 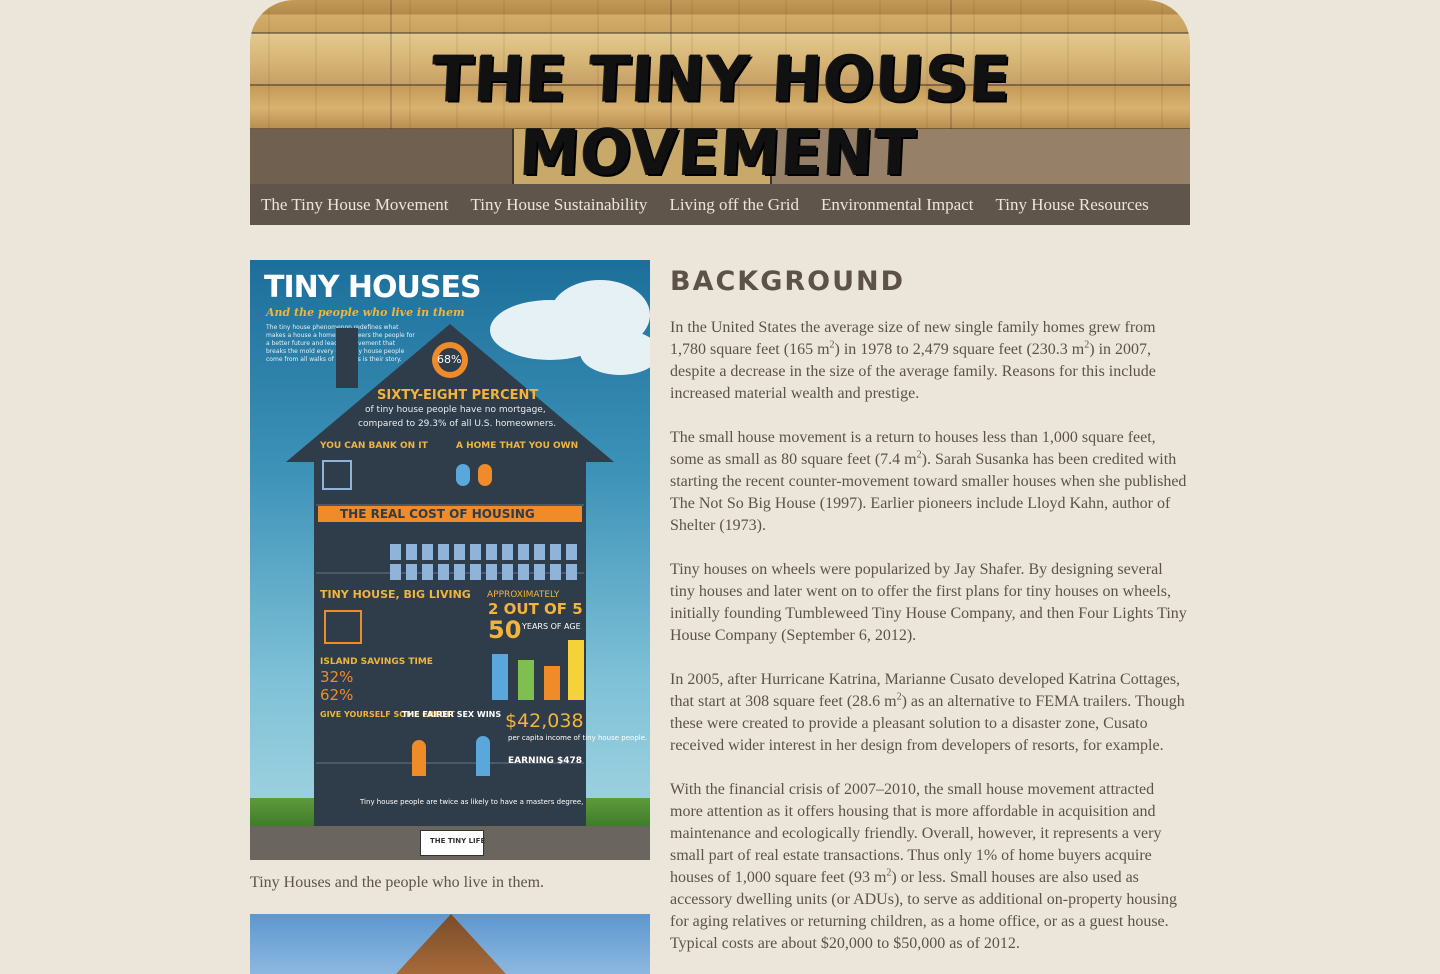 What do you see at coordinates (337, 475) in the screenshot?
I see `safe-icon` at bounding box center [337, 475].